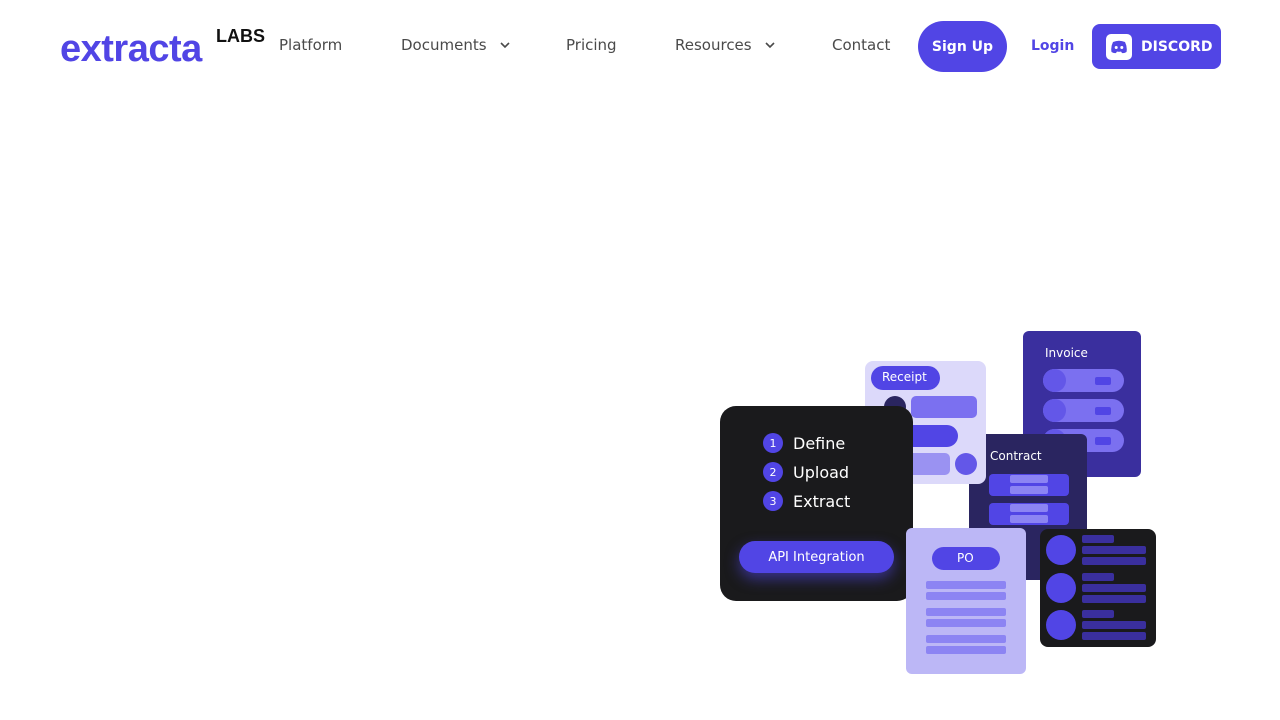  Describe the element at coordinates (713, 45) in the screenshot. I see `nav-resources-label: Resources` at that location.